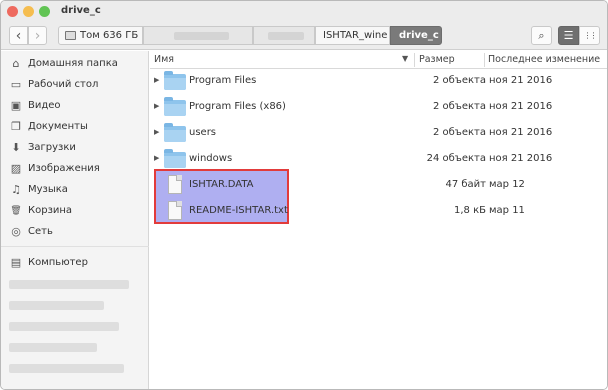  I want to click on breadcrumb-drive-c: drive_c, so click(416, 35).